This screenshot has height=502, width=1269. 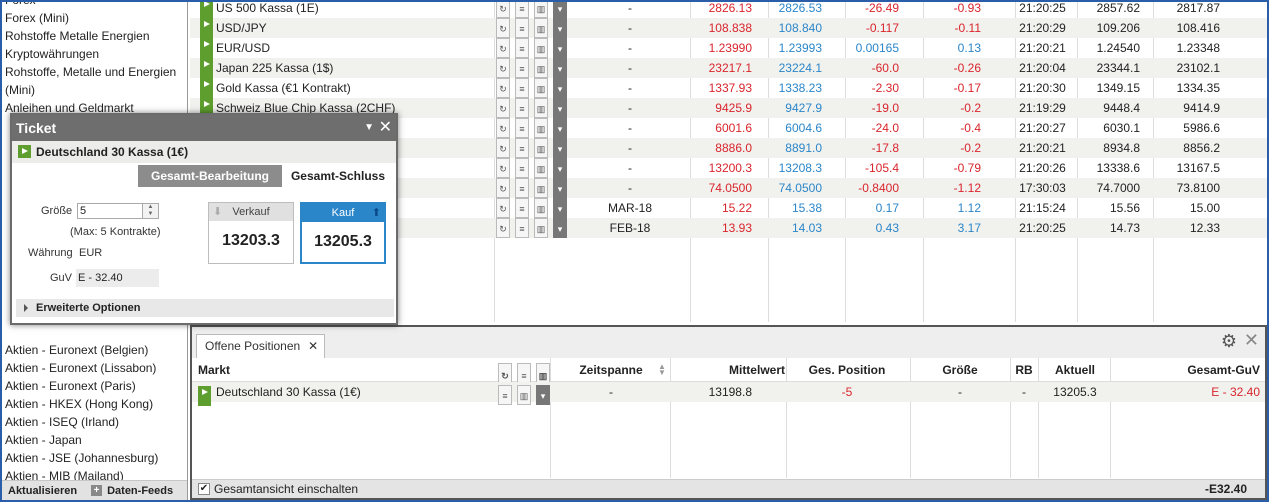 What do you see at coordinates (94, 386) in the screenshot?
I see `category-item: Aktien - Euronext (Paris)` at bounding box center [94, 386].